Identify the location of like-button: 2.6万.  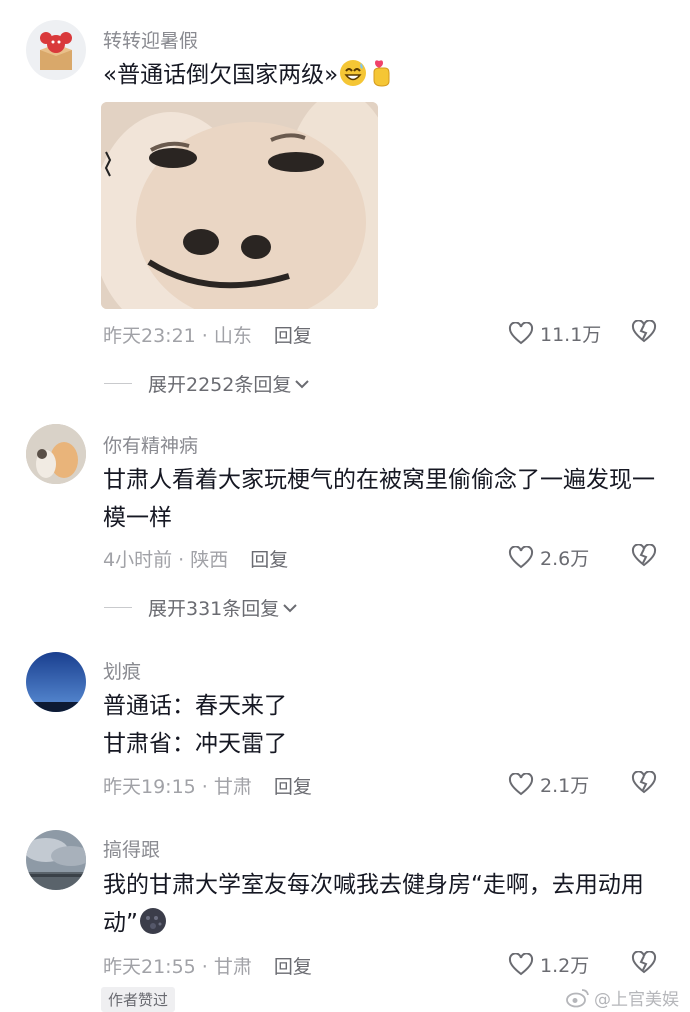
(548, 557).